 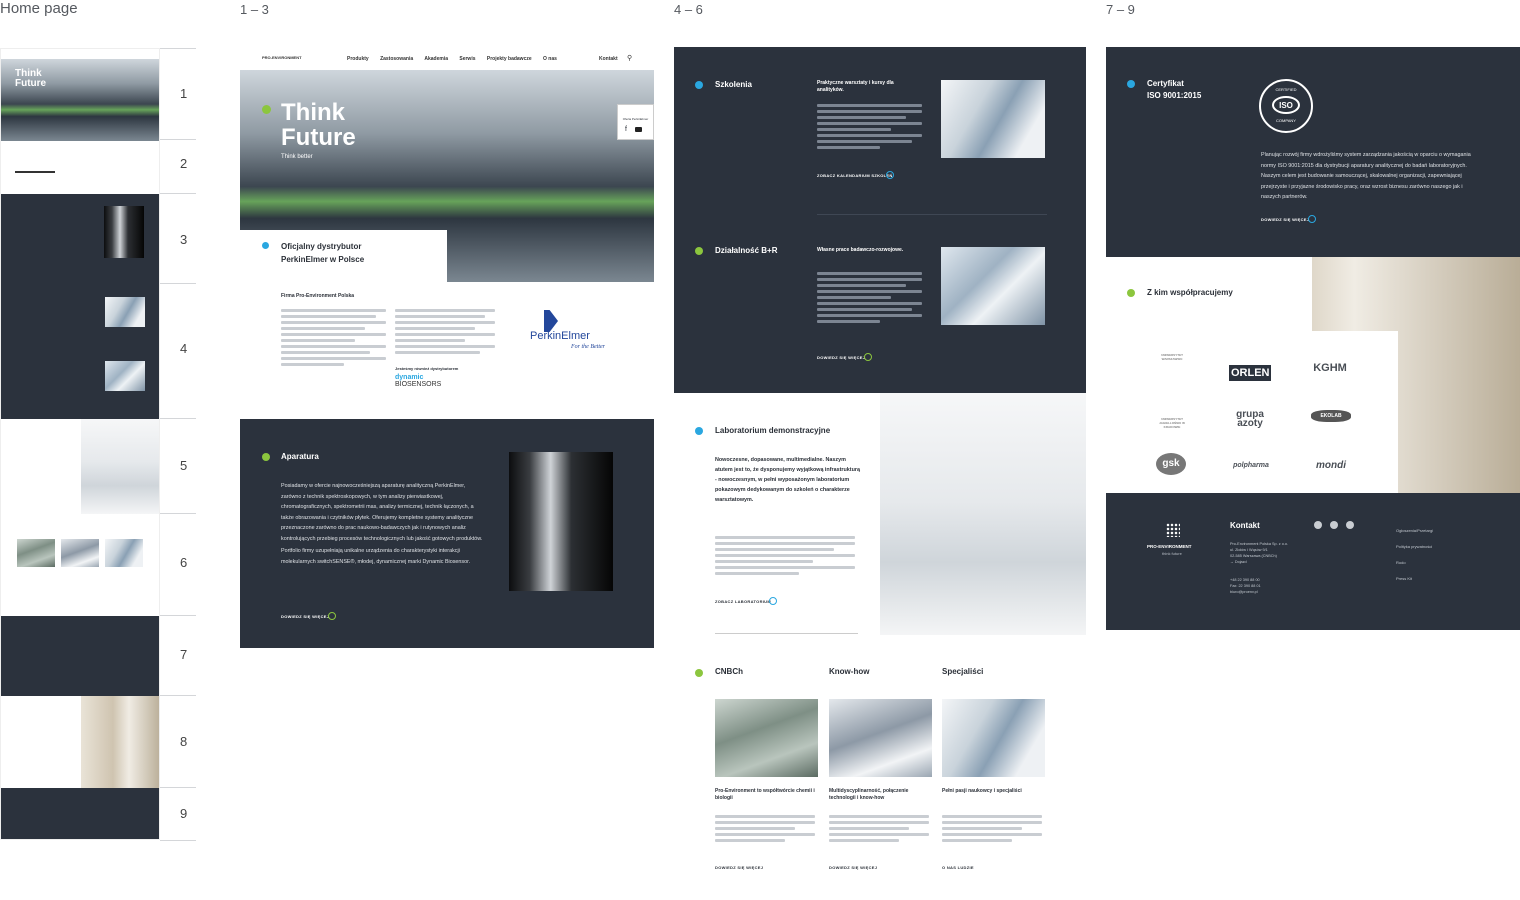 I want to click on iso-more-link: DOWIEDZ SIĘ WIĘCEJ, so click(x=1285, y=219).